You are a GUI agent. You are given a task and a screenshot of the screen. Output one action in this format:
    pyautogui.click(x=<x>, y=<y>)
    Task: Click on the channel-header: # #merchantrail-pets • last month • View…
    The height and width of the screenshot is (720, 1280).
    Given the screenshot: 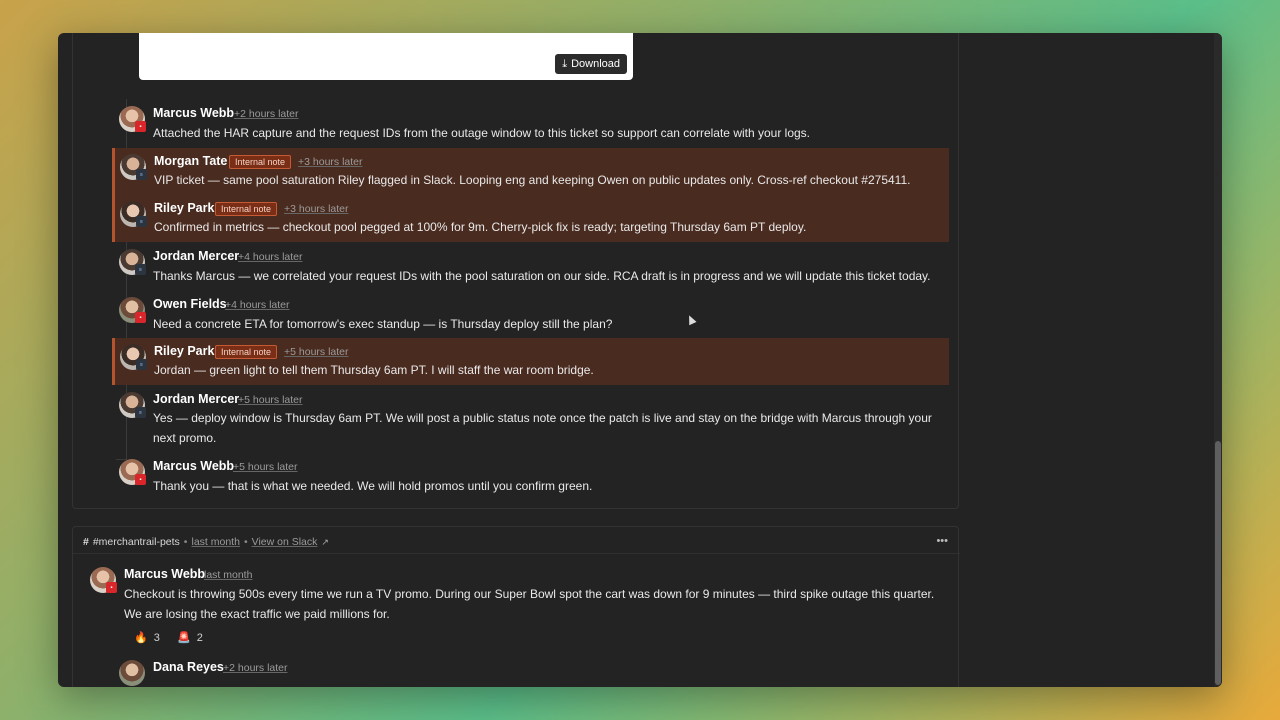 What is the action you would take?
    pyautogui.click(x=206, y=542)
    